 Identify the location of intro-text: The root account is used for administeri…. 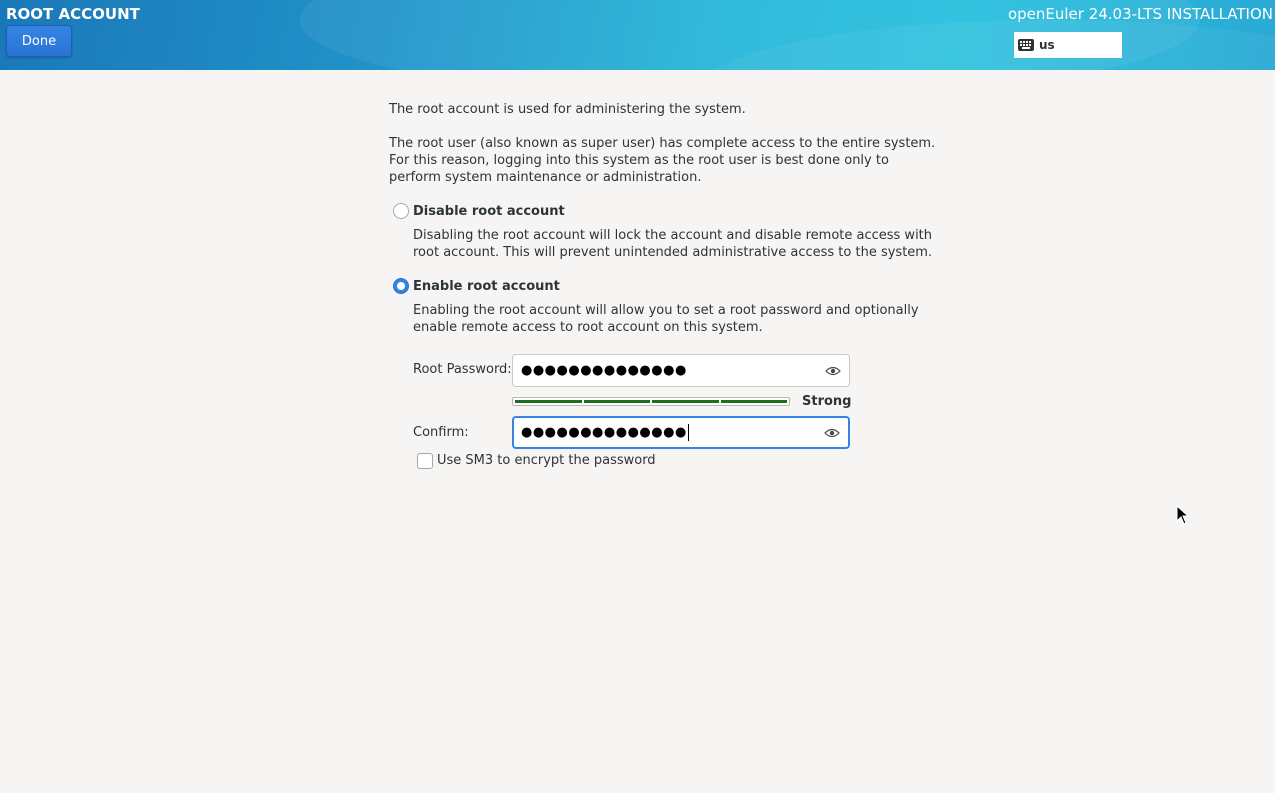
(567, 109).